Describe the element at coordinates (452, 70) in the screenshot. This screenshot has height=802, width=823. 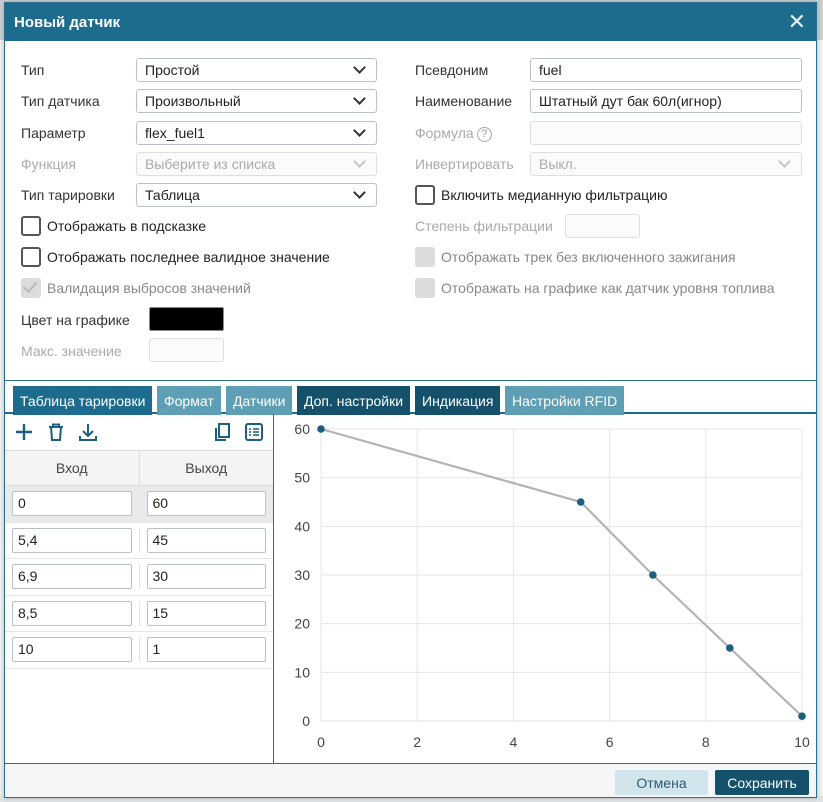
I see `alias-label: Псевдоним` at that location.